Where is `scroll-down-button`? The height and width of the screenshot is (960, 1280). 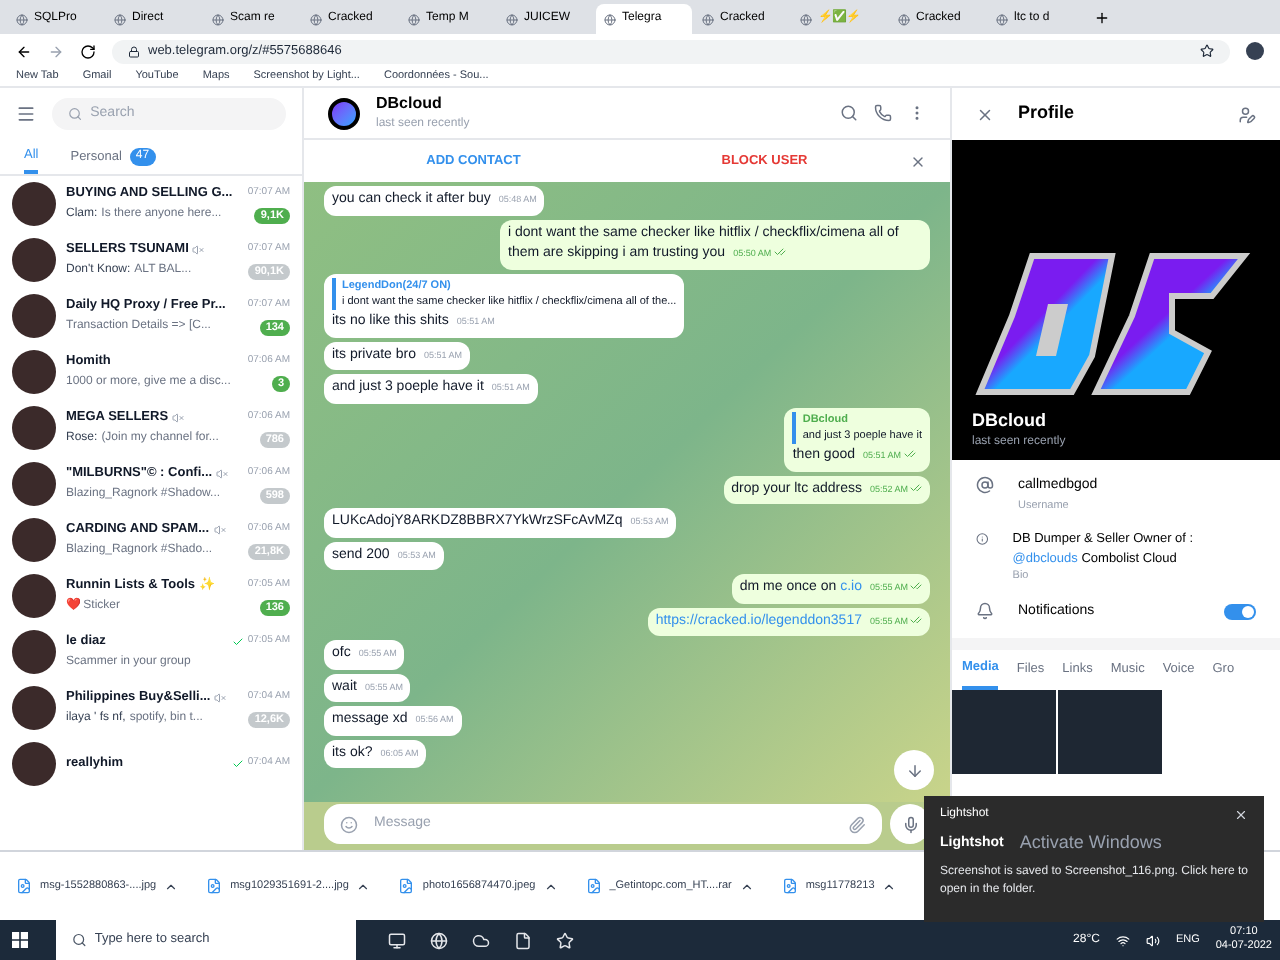
scroll-down-button is located at coordinates (914, 770).